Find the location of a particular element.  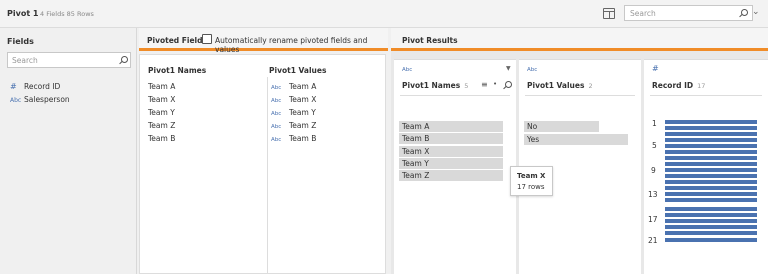

histogram-axis-label: 21 is located at coordinates (653, 240).